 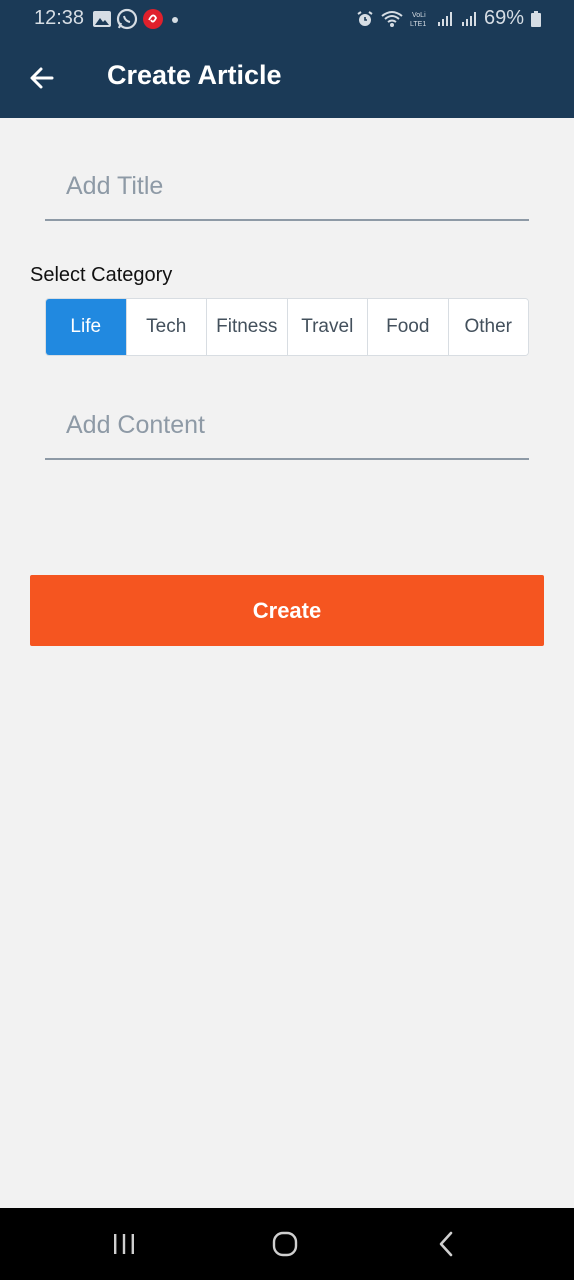 I want to click on page-title: Create Article, so click(x=194, y=75).